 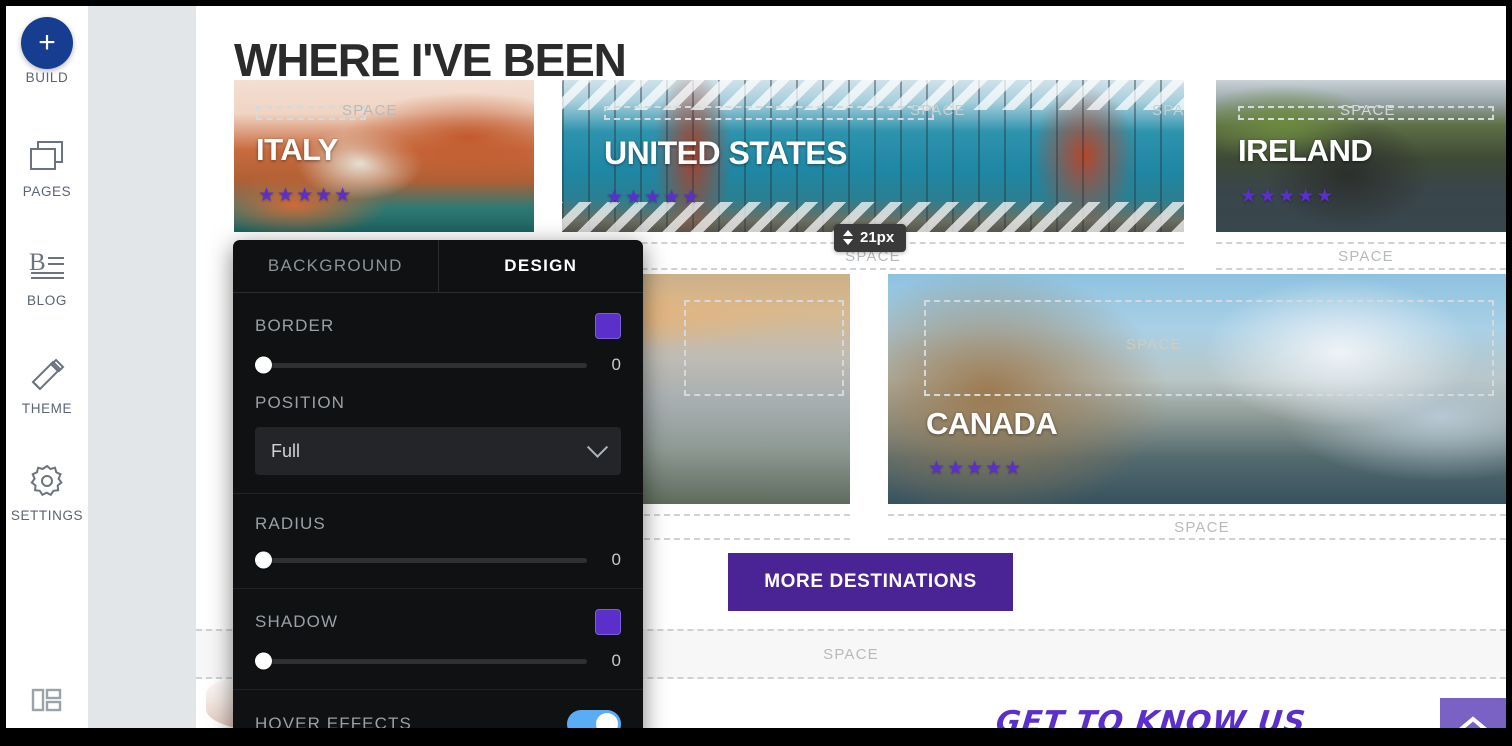 I want to click on blog-icon: B, so click(x=47, y=266).